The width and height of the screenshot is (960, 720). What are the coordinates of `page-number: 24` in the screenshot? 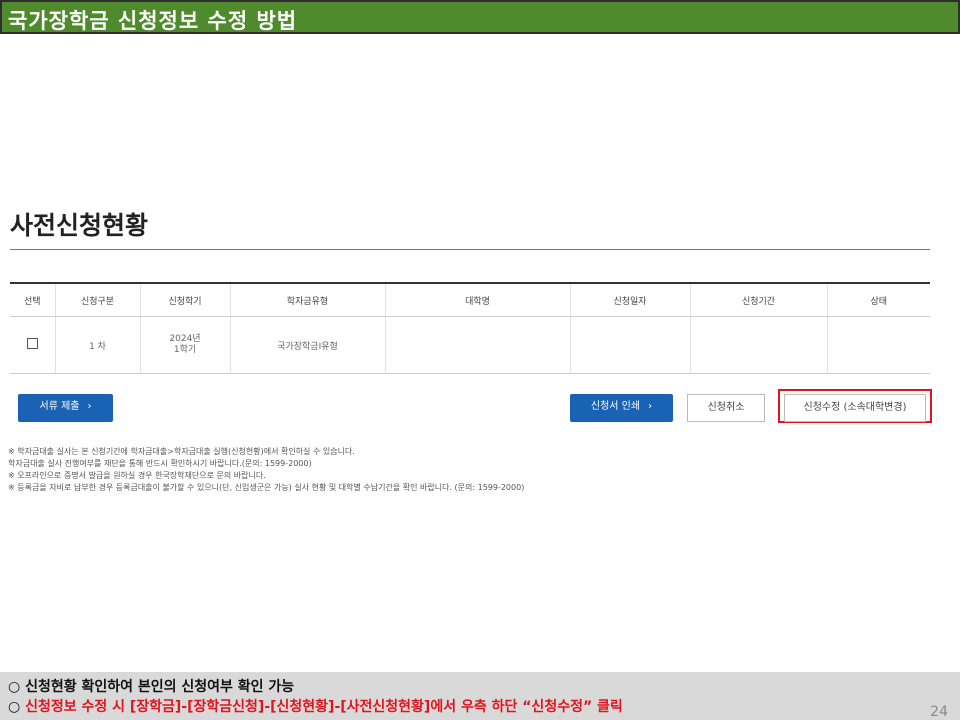 It's located at (939, 712).